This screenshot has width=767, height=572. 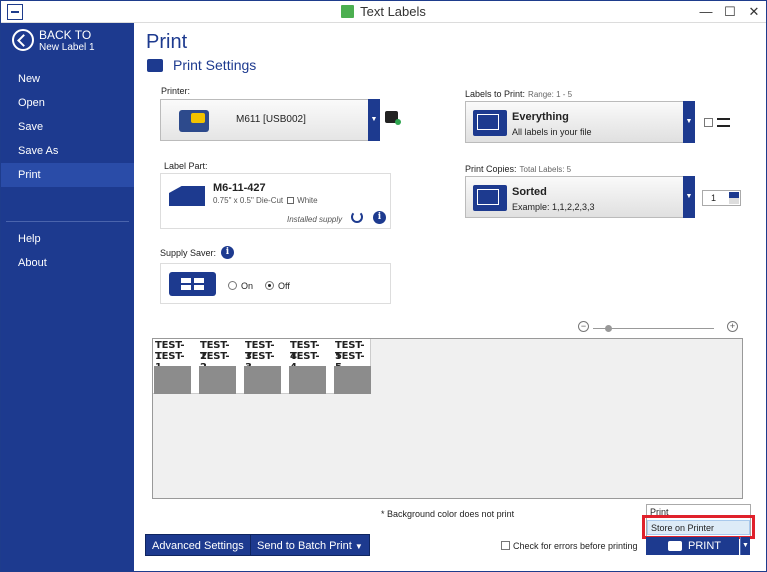 I want to click on stepper-down-icon, so click(x=734, y=201).